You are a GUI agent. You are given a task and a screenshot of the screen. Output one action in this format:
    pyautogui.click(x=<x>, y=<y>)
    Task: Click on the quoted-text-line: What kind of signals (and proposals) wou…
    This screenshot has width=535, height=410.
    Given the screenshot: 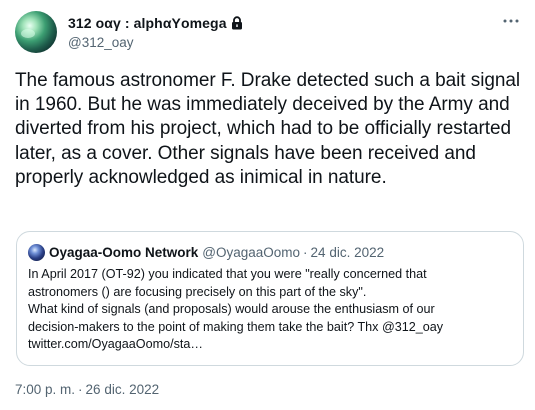 What is the action you would take?
    pyautogui.click(x=231, y=309)
    